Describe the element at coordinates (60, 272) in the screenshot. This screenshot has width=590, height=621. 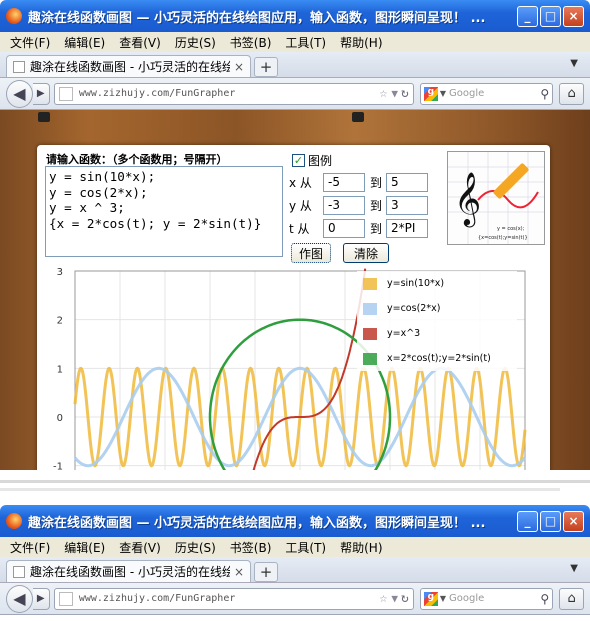
I see `y-tick-label: 3` at that location.